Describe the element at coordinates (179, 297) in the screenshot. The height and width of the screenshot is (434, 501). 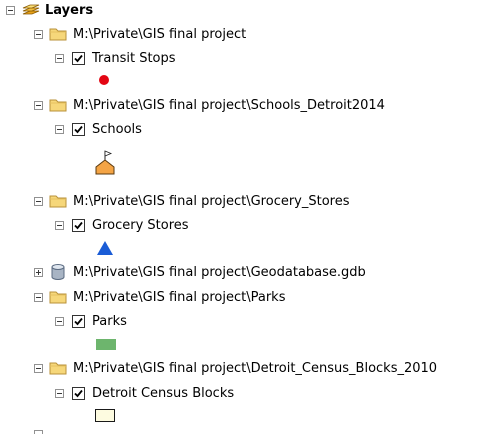
I see `group-path-label: M:\Private\GIS final project\Parks` at that location.